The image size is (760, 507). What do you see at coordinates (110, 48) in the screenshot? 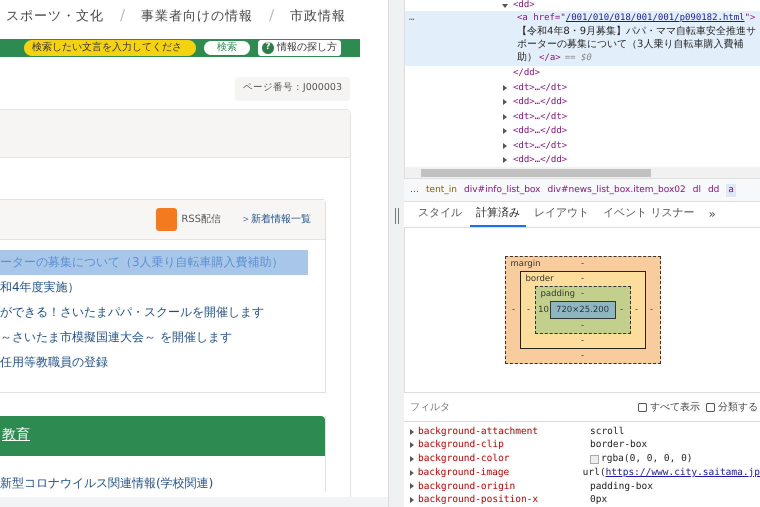
I see `search-field: 検索したい文言を入力してくださ` at bounding box center [110, 48].